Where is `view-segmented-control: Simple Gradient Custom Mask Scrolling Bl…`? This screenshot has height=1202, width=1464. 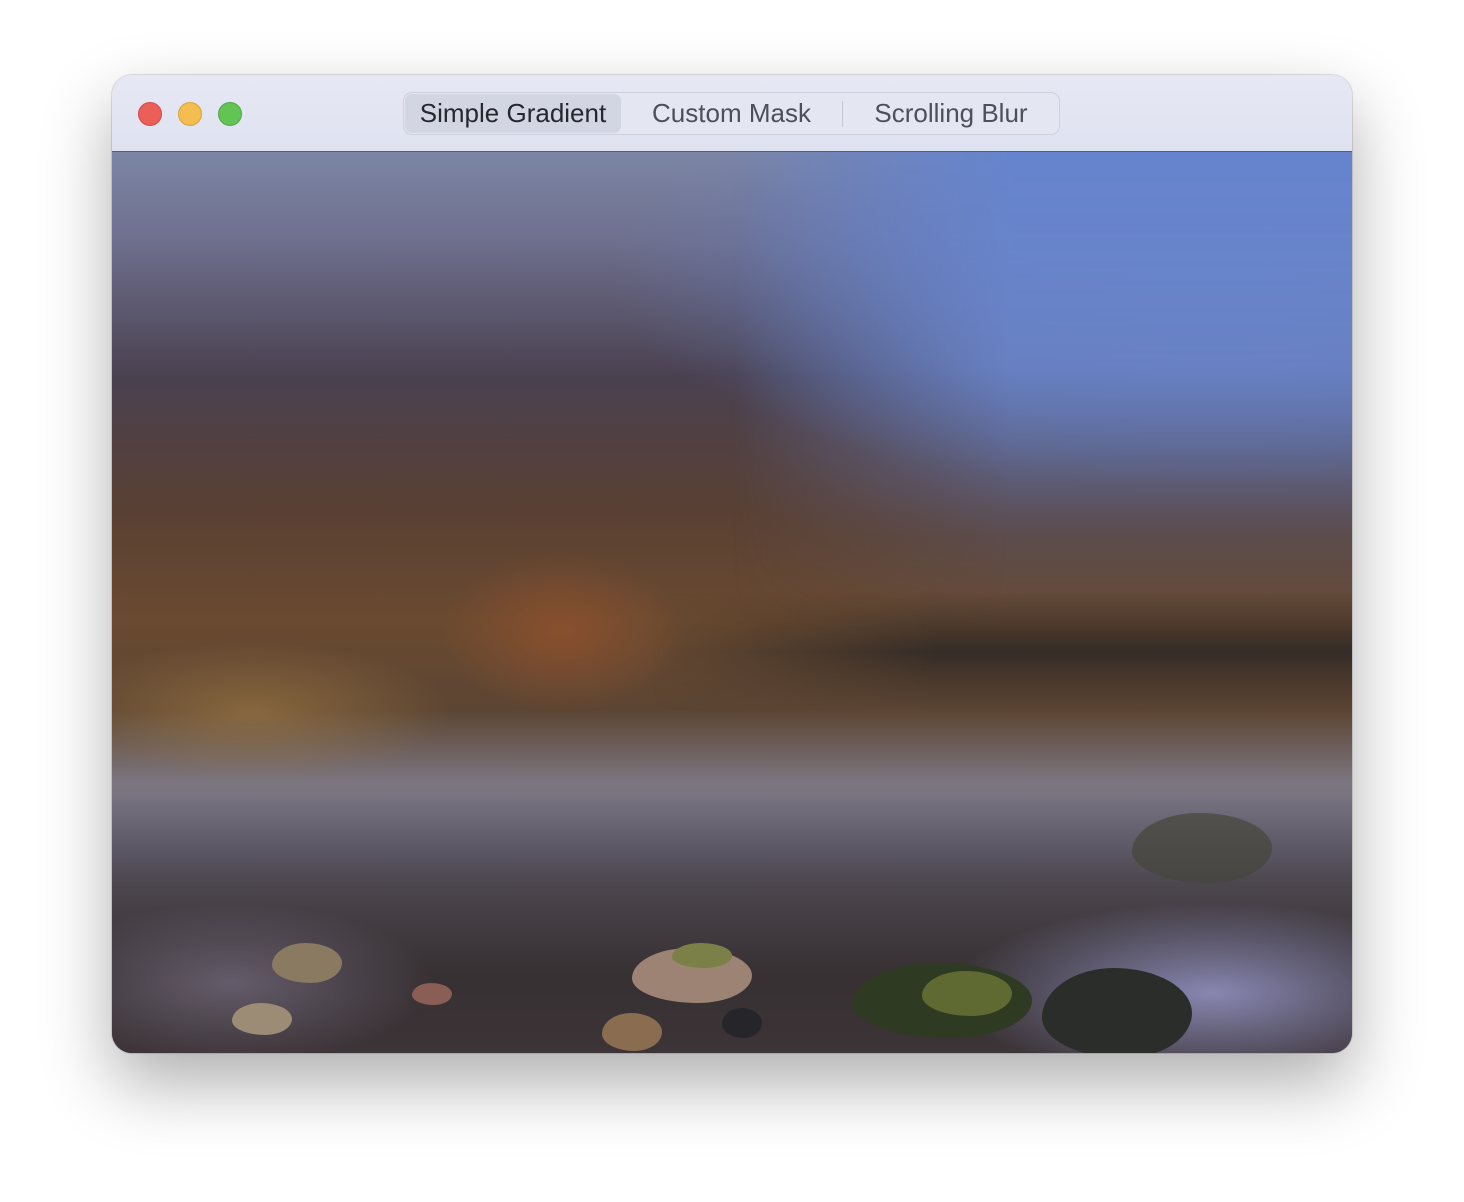
view-segmented-control: Simple Gradient Custom Mask Scrolling Bl… is located at coordinates (731, 113).